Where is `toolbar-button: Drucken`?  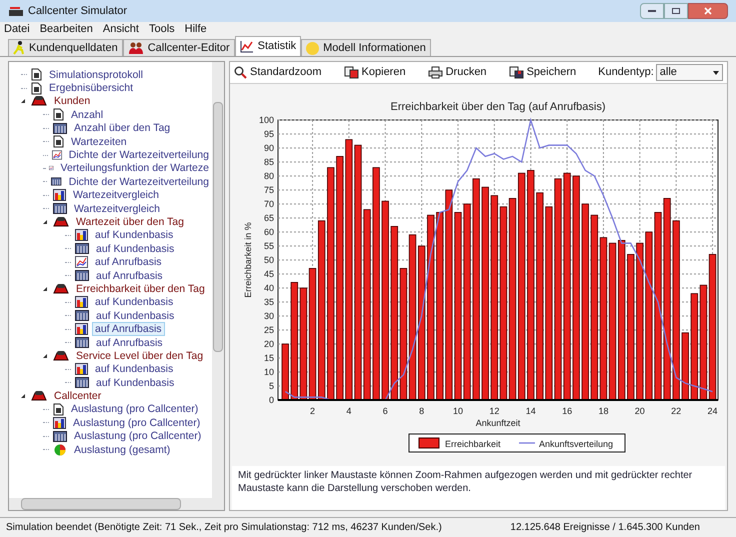 toolbar-button: Drucken is located at coordinates (461, 72).